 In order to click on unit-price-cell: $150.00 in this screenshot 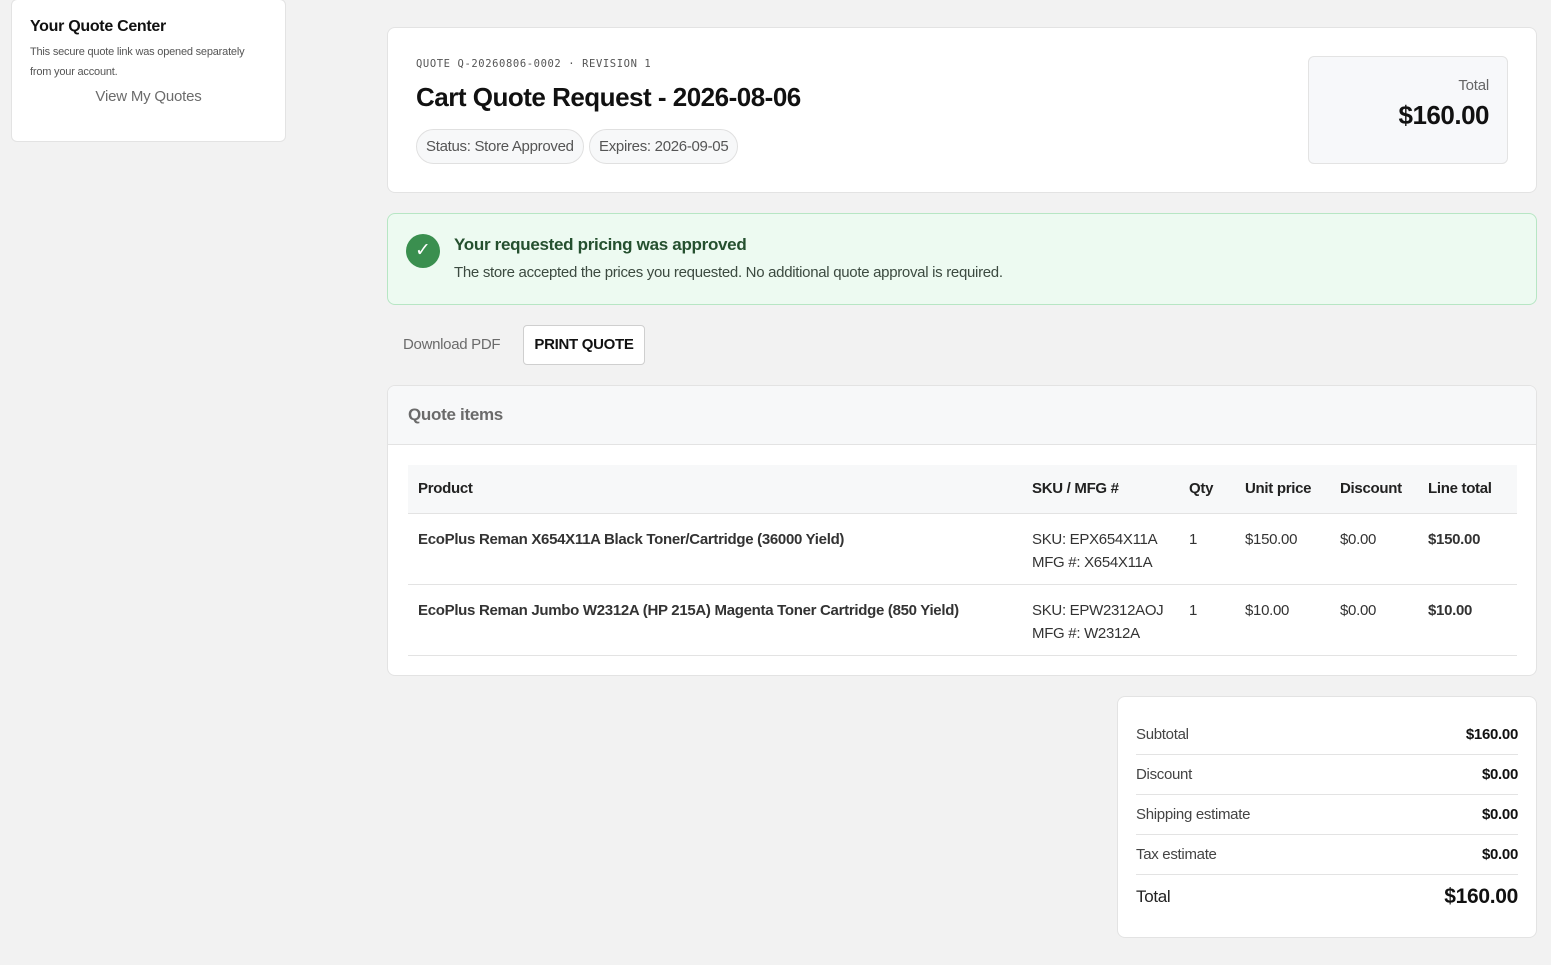, I will do `click(1282, 549)`.